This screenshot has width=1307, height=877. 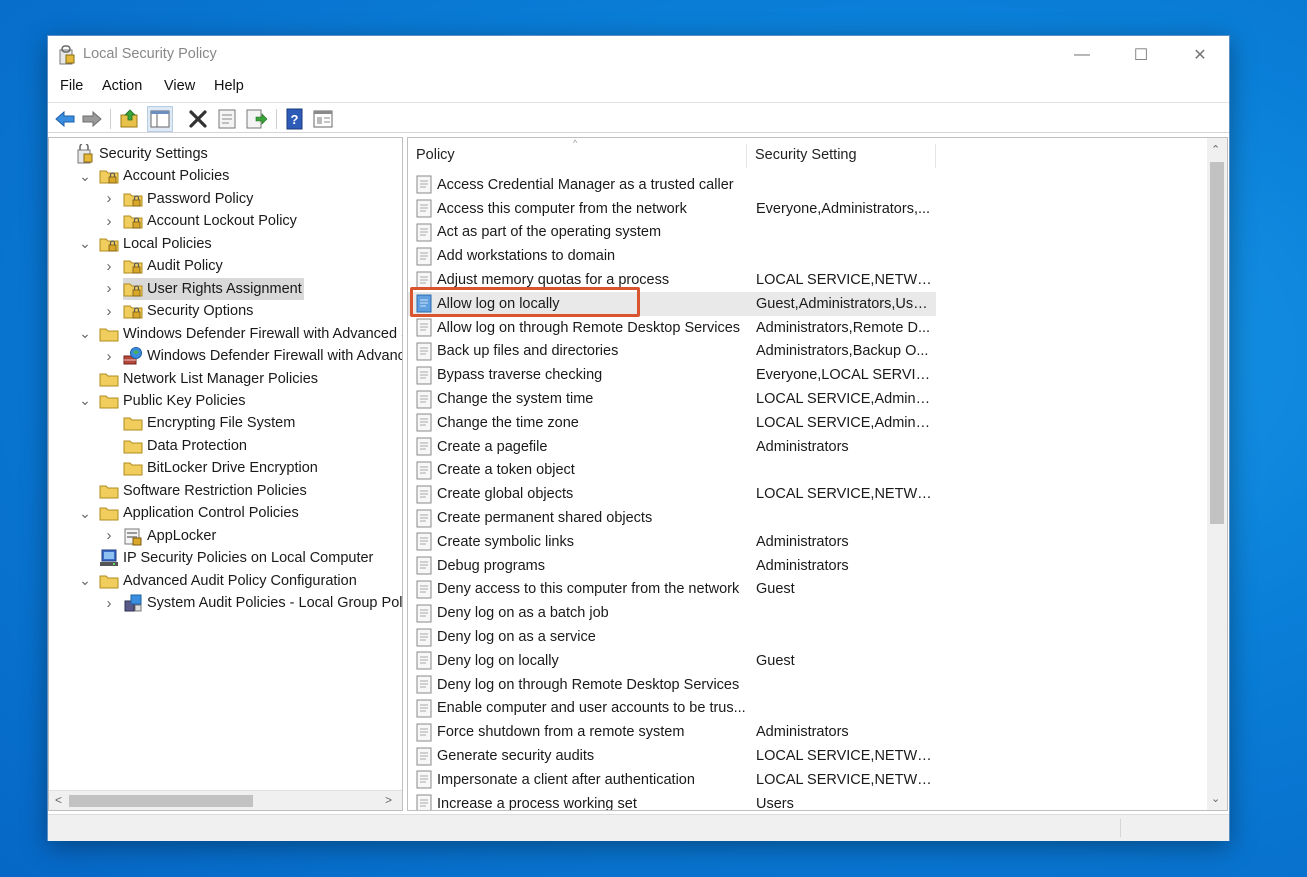 What do you see at coordinates (92, 119) in the screenshot?
I see `forward-icon` at bounding box center [92, 119].